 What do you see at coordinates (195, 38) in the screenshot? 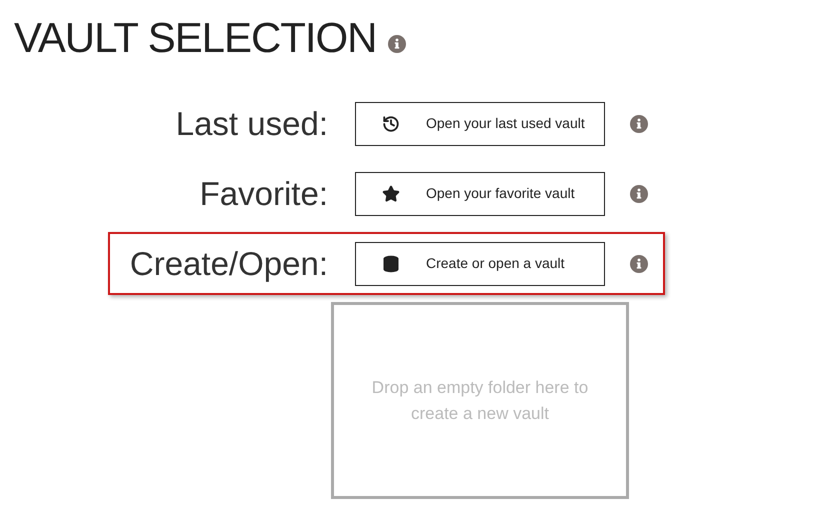
I see `page-title: VAULT SELECTION` at bounding box center [195, 38].